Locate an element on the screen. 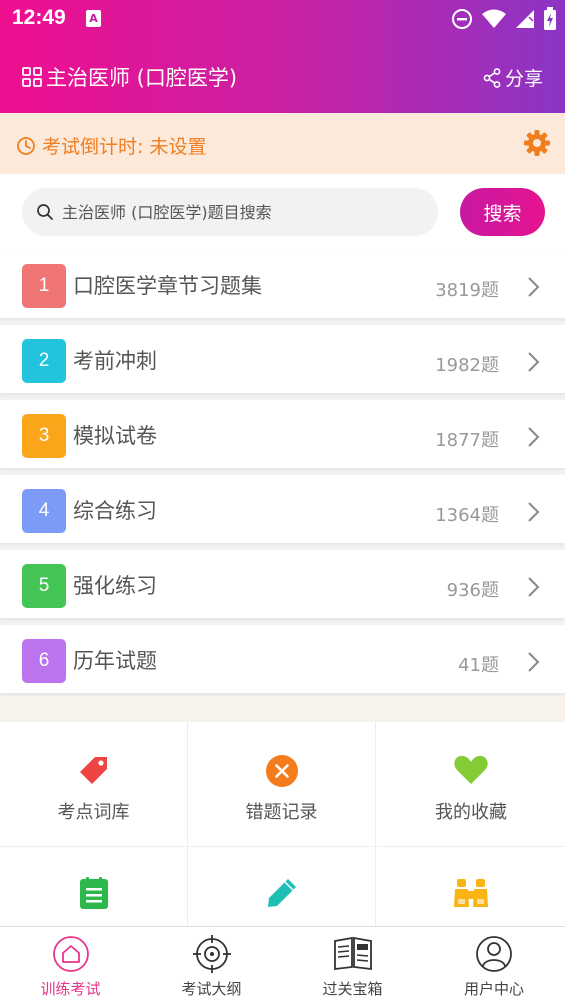 The height and width of the screenshot is (1004, 565). app-header: 12:49 A 主治医师 (口腔医学) 分享 is located at coordinates (282, 56).